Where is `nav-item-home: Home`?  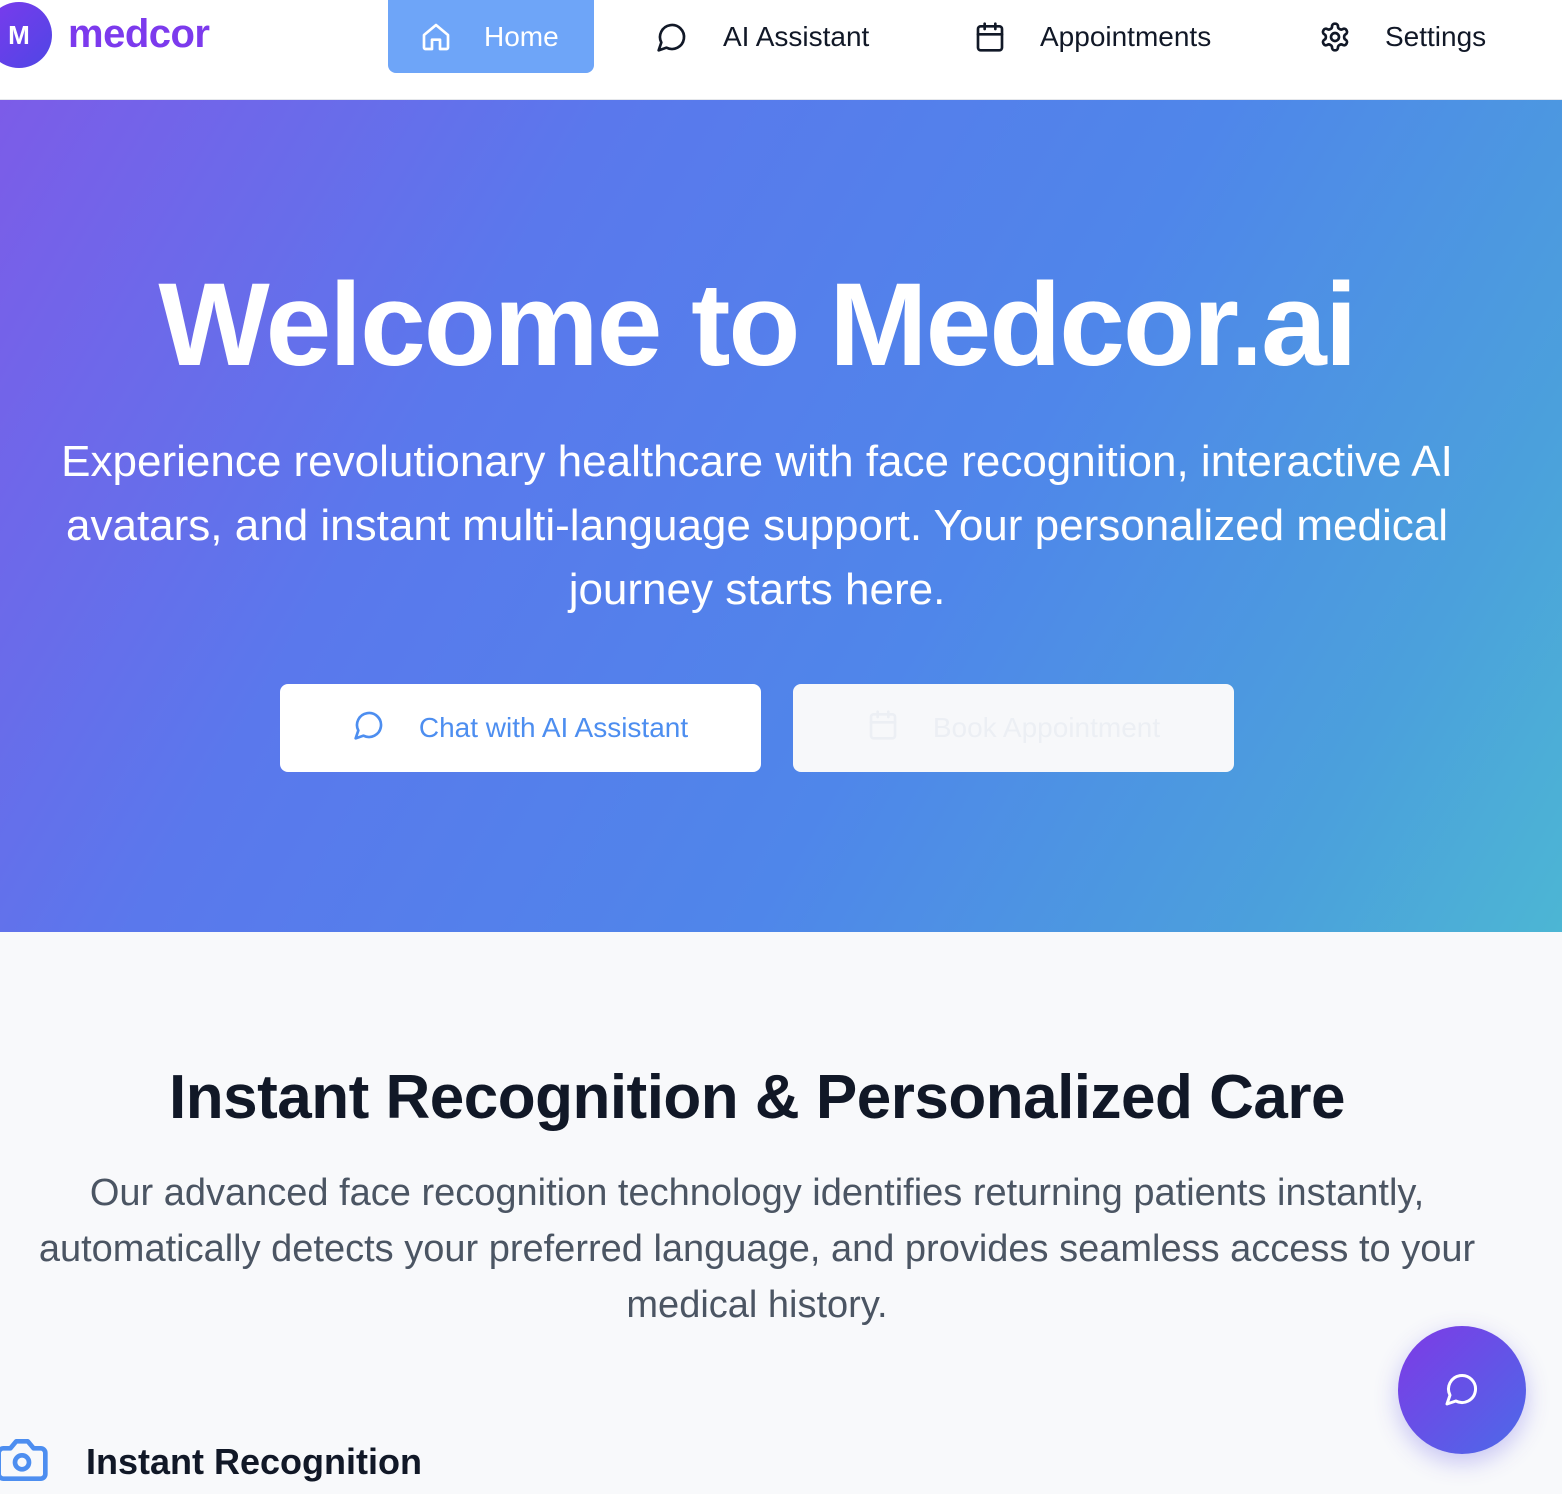 nav-item-home: Home is located at coordinates (491, 36).